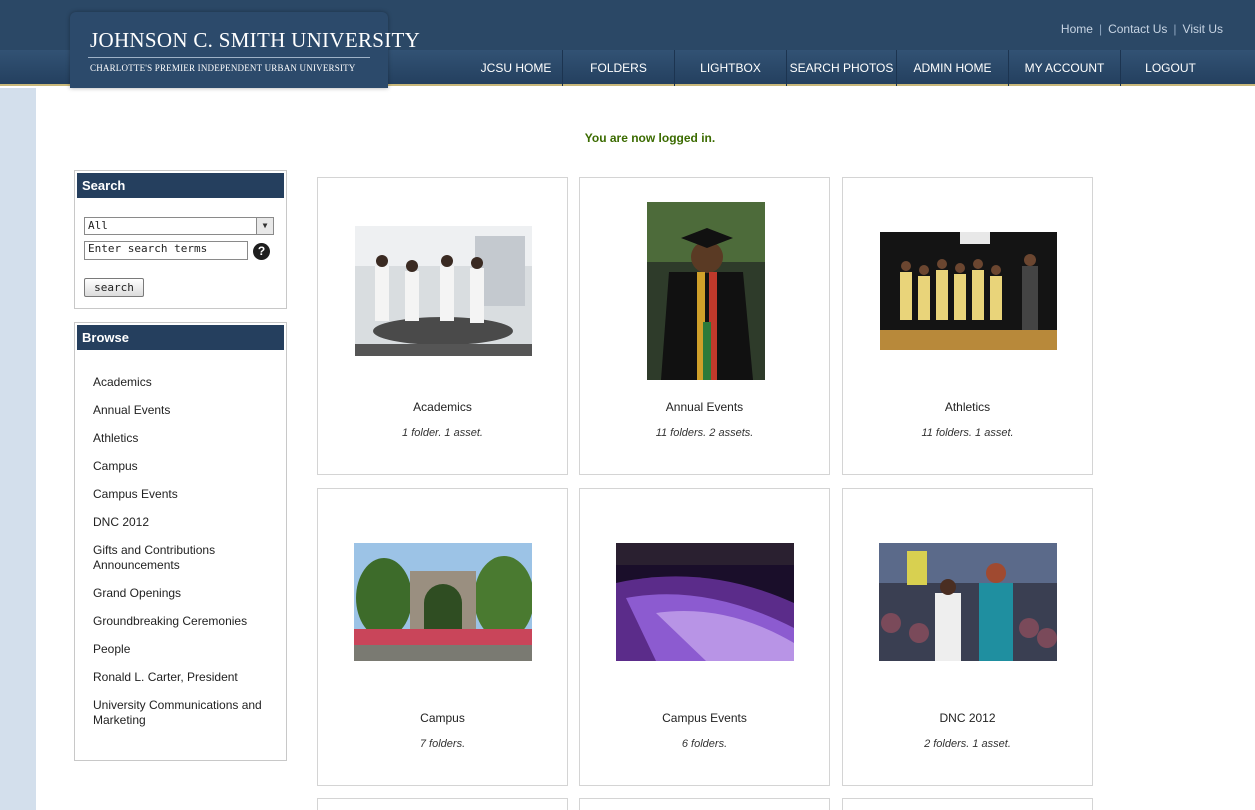 This screenshot has width=1255, height=810. What do you see at coordinates (841, 68) in the screenshot?
I see `nav-search-photos: SEARCH PHOTOS` at bounding box center [841, 68].